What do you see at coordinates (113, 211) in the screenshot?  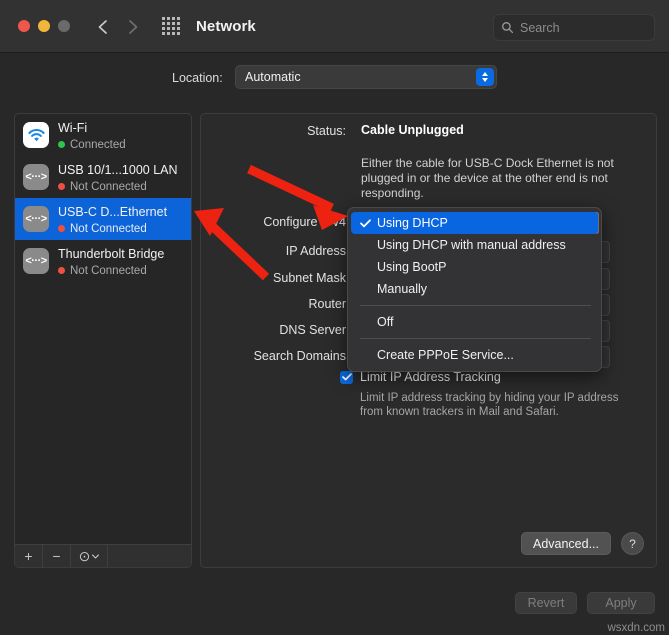 I see `sidebar-item-name: USB-C D...Ethernet` at bounding box center [113, 211].